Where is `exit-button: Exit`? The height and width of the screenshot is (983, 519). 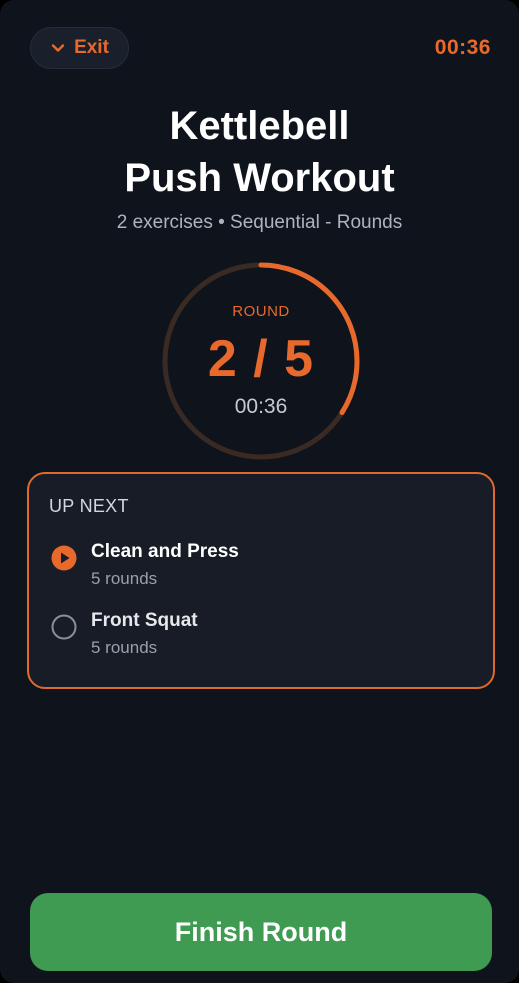
exit-button: Exit is located at coordinates (79, 48).